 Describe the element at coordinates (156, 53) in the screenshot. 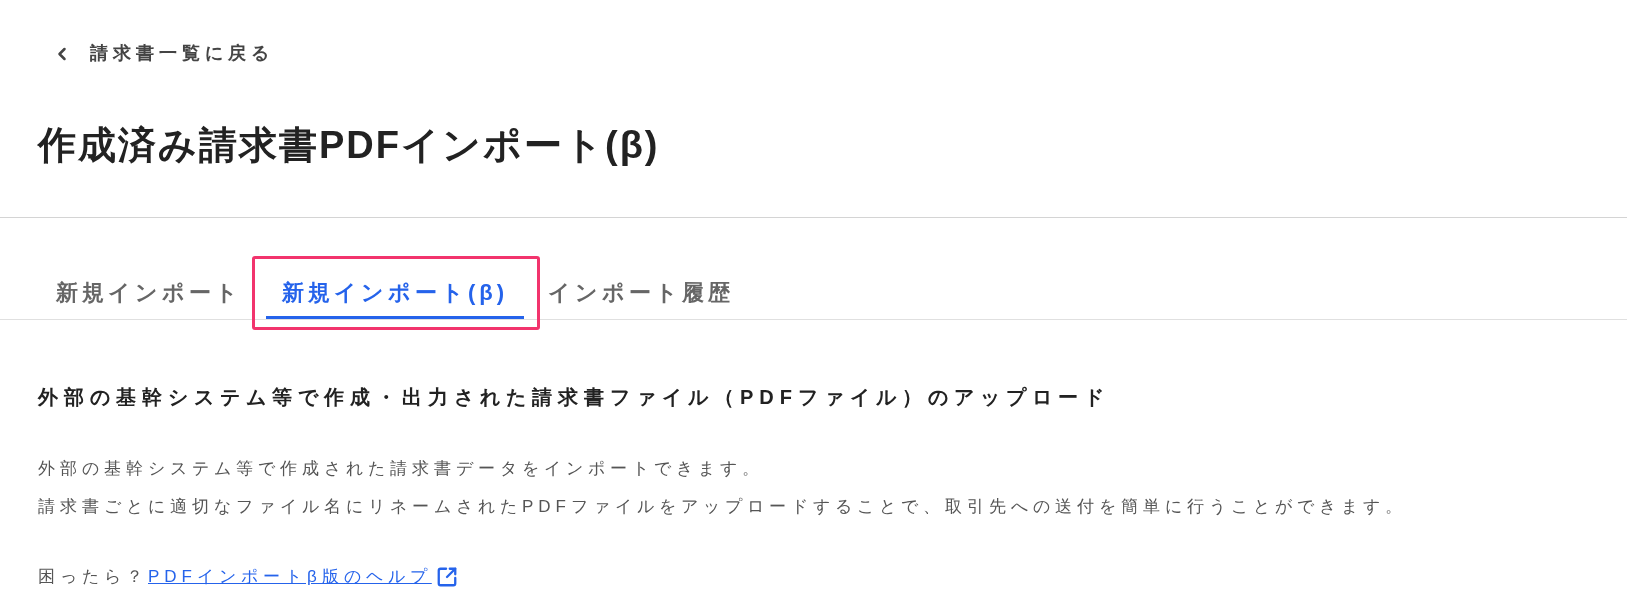

I see `back-link: 請求書一覧に戻る` at that location.